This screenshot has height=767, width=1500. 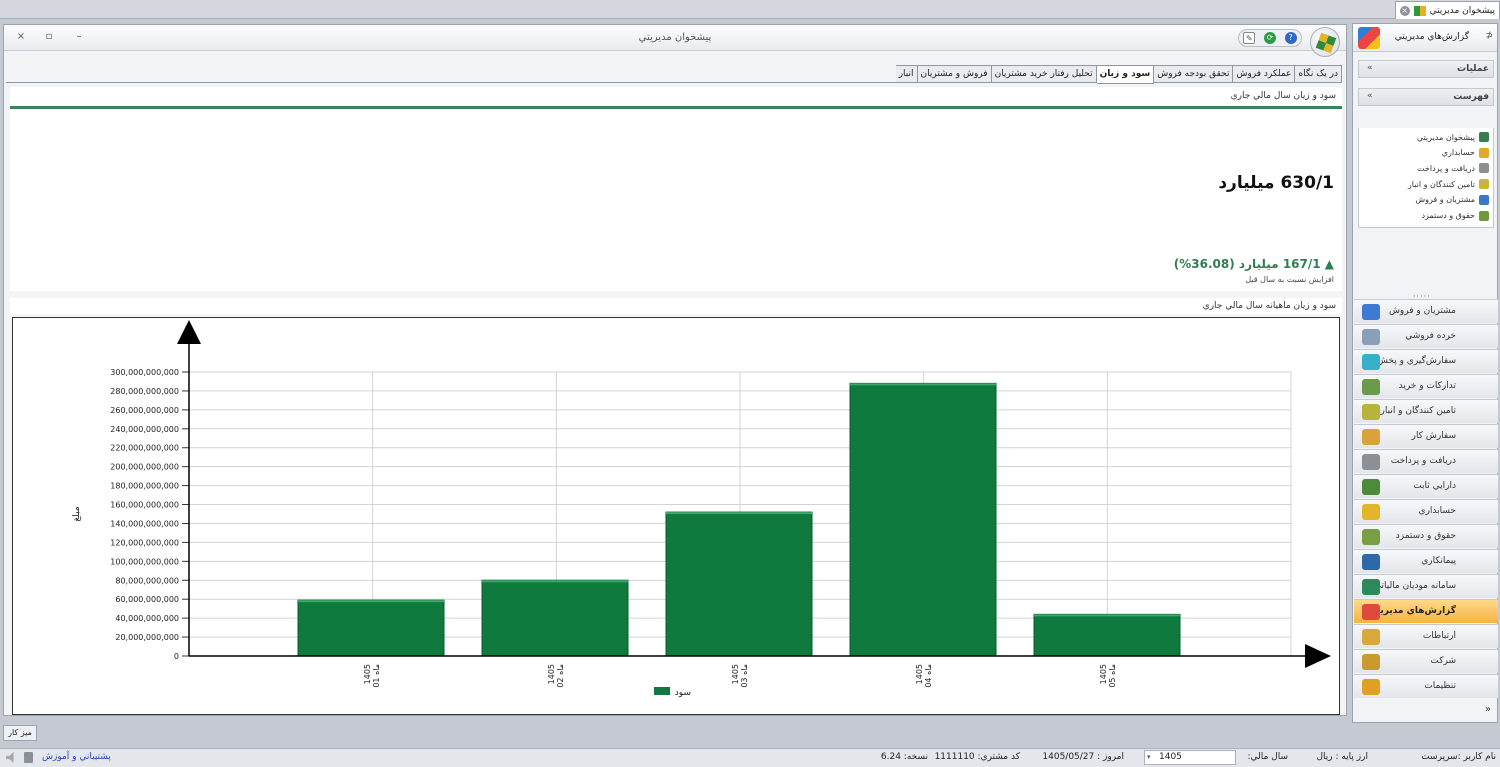 What do you see at coordinates (1283, 96) in the screenshot?
I see `kpi-title: سود و زيان سال مالي جاري` at bounding box center [1283, 96].